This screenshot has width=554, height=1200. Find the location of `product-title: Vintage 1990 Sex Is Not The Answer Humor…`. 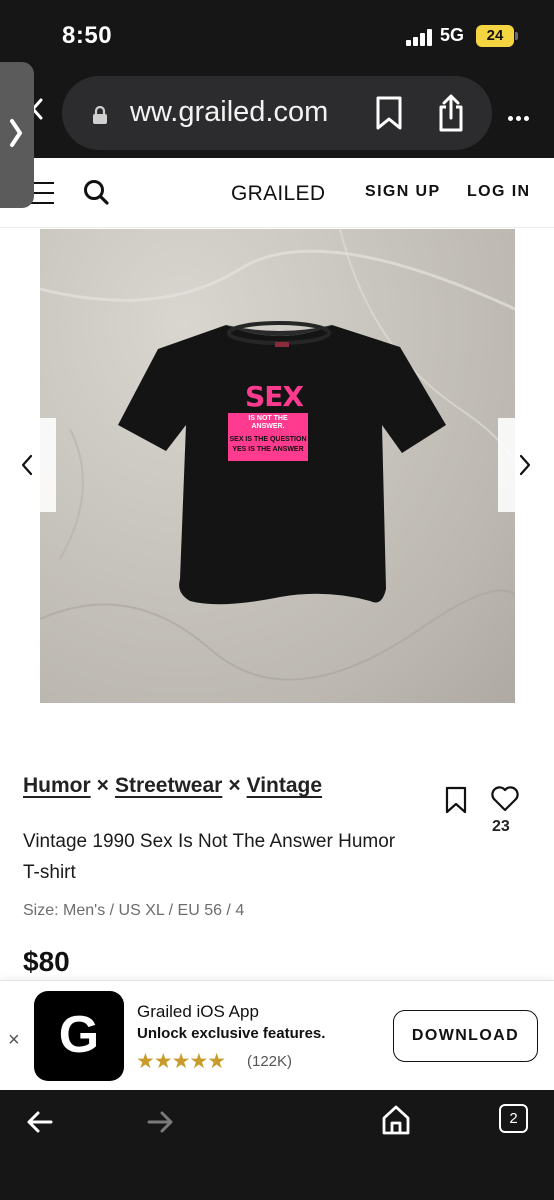

product-title: Vintage 1990 Sex Is Not The Answer Humor… is located at coordinates (209, 857).